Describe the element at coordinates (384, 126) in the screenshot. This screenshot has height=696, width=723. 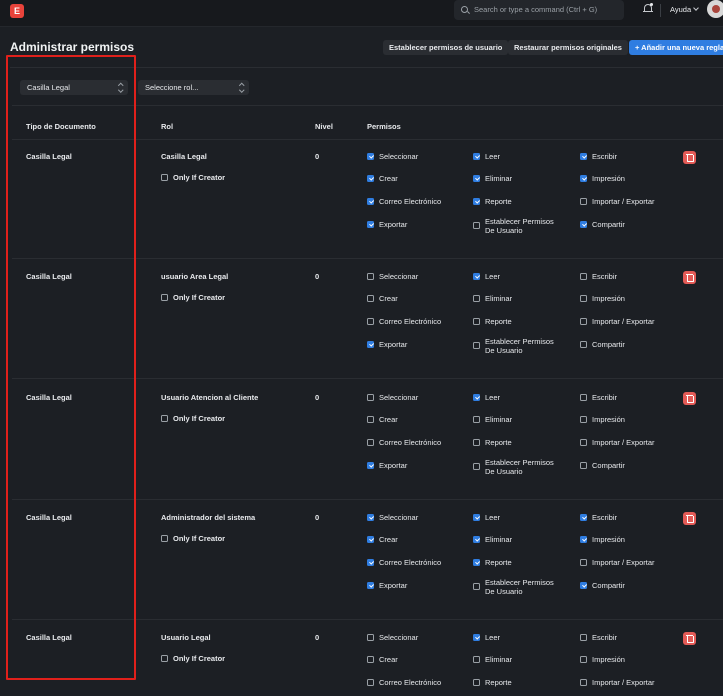
I see `column-header-permissions: Permisos` at that location.